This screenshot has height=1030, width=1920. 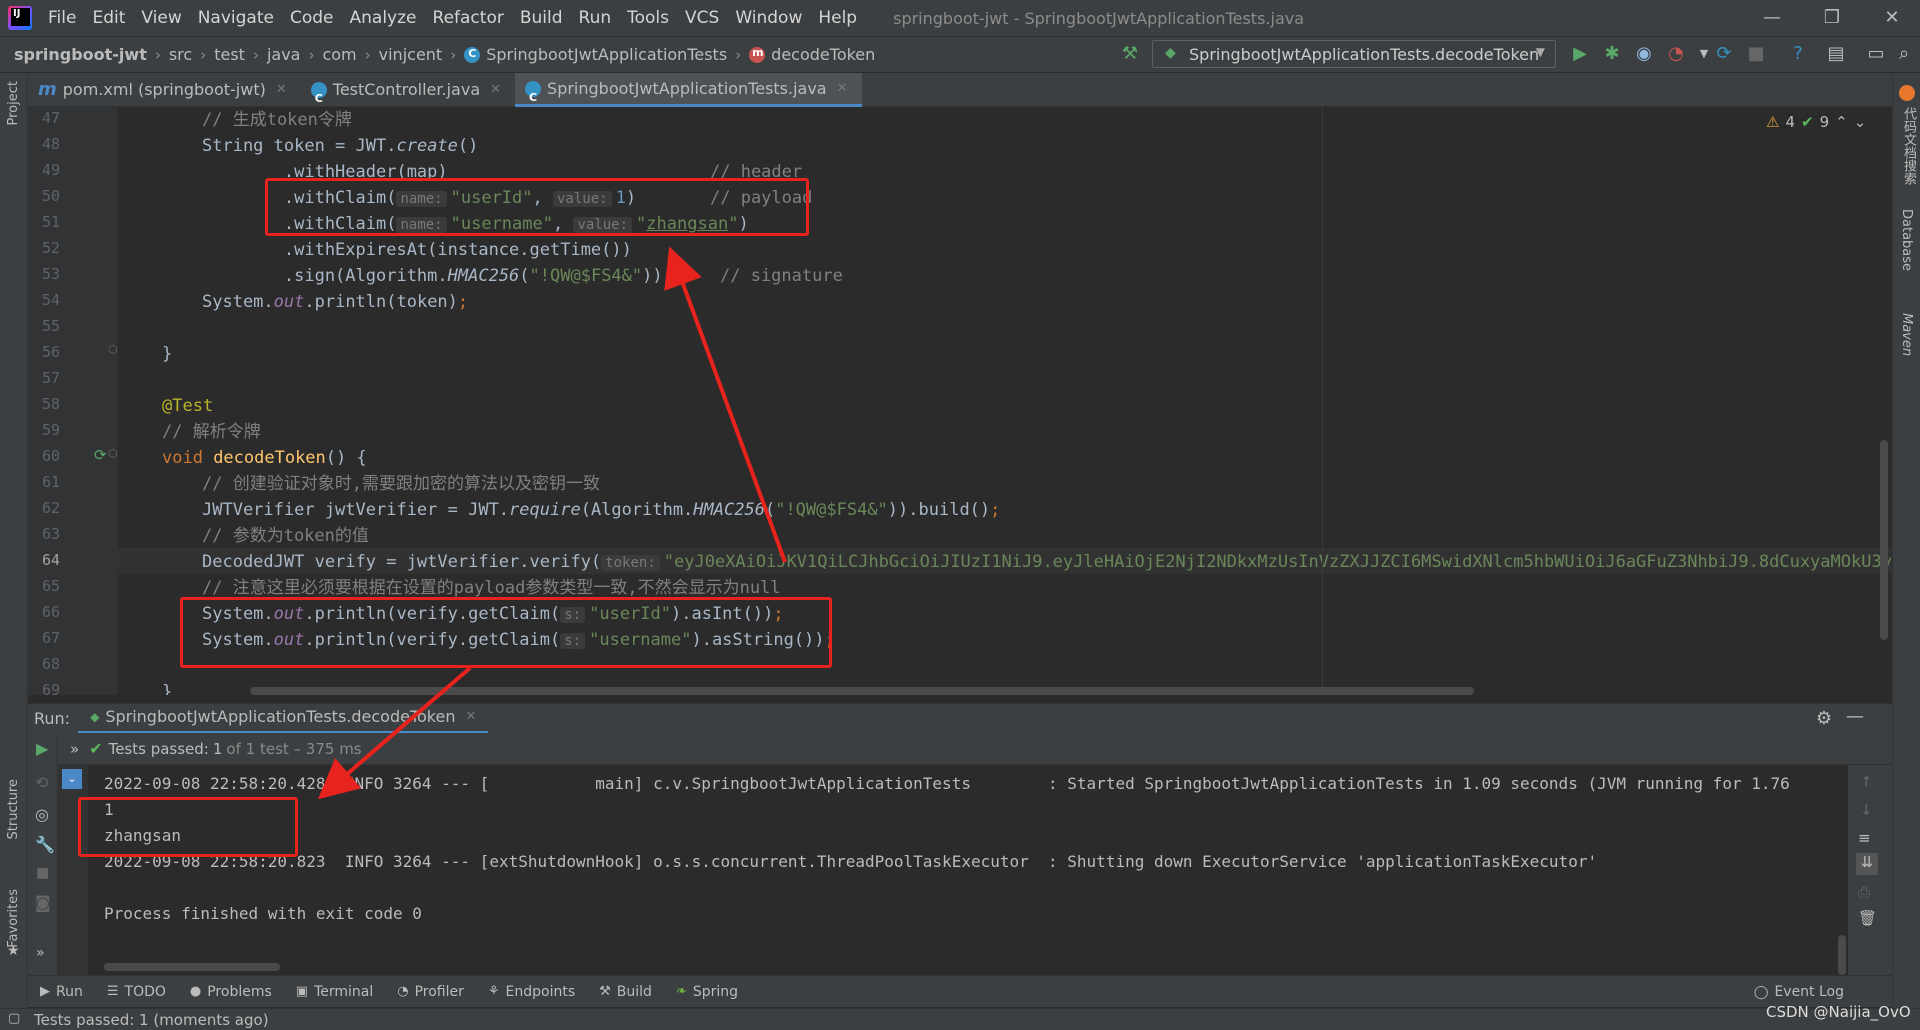 I want to click on event-log-icon: ◯, so click(x=1761, y=992).